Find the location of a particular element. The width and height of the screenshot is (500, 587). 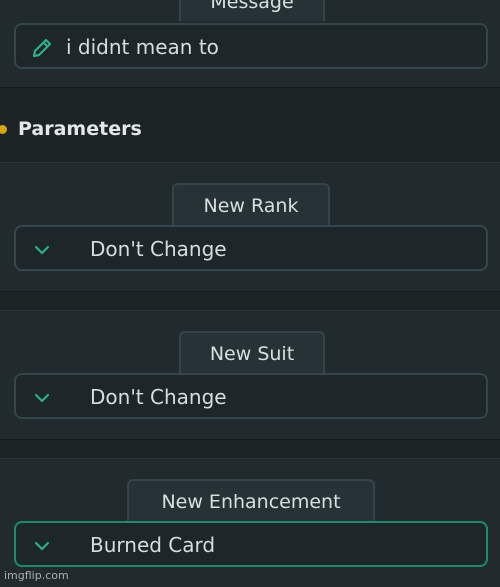

new-suit-value: Don't Change is located at coordinates (158, 397).